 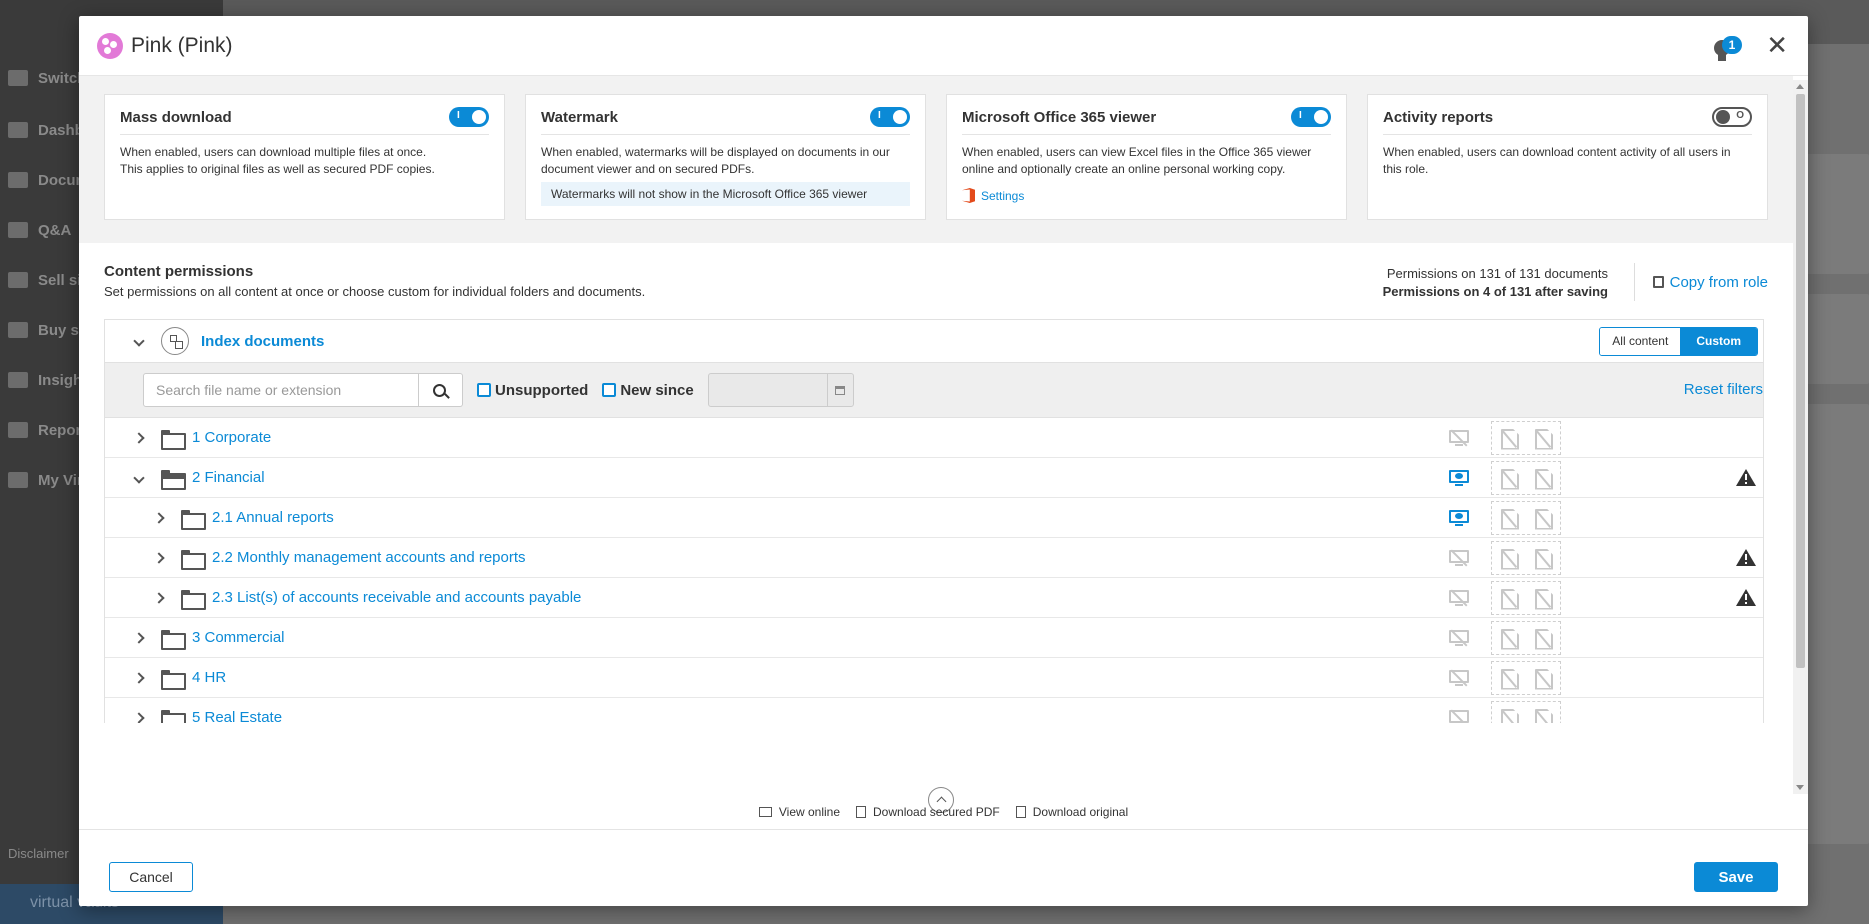 What do you see at coordinates (1640, 341) in the screenshot?
I see `all-content-button: All content` at bounding box center [1640, 341].